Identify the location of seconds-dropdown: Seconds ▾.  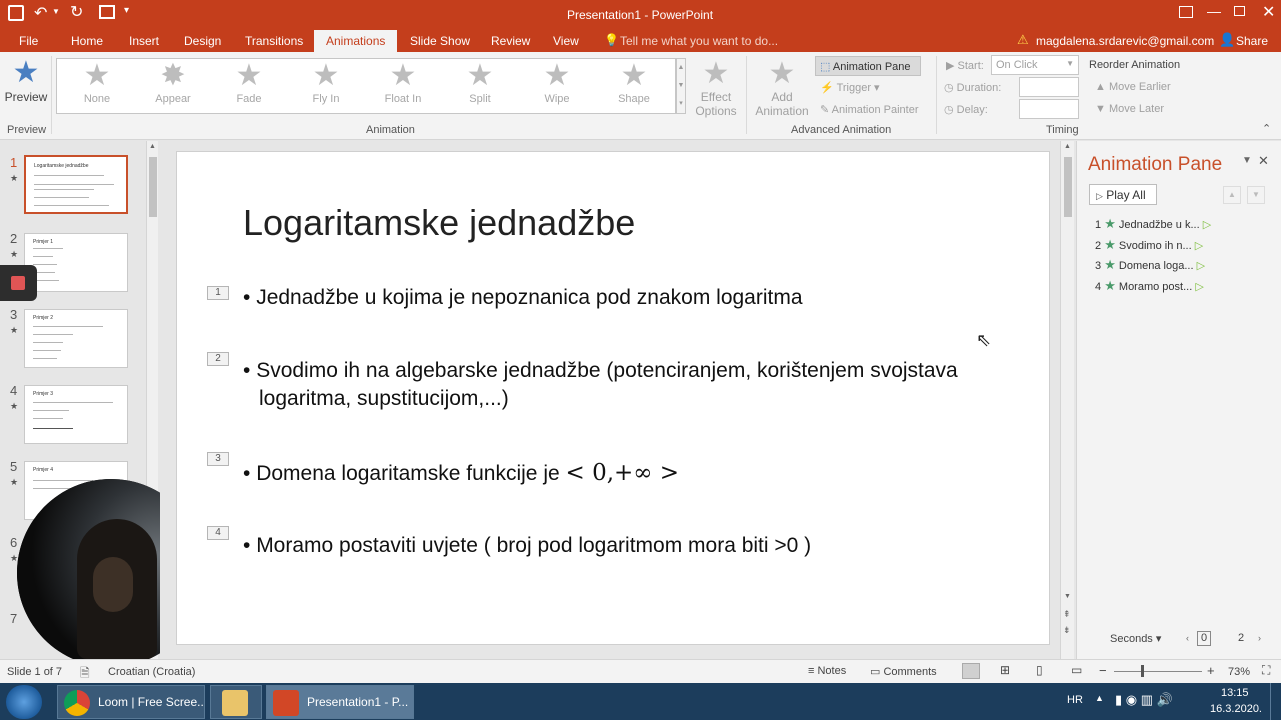
(1135, 638).